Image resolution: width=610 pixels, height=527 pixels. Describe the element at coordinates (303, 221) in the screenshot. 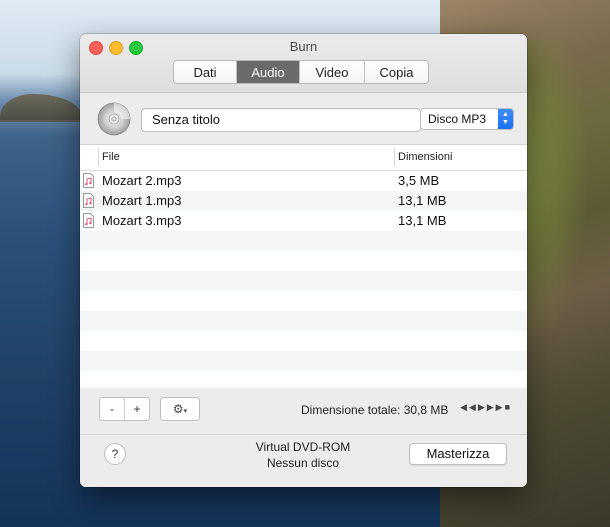

I see `table-row: Mozart 3.mp3 13,1 MB` at that location.